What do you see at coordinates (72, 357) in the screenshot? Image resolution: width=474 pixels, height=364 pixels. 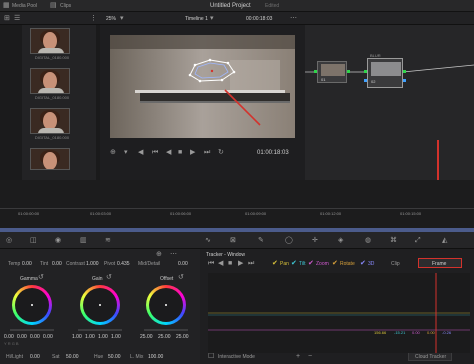 I see `sat-value: 50.00` at bounding box center [72, 357].